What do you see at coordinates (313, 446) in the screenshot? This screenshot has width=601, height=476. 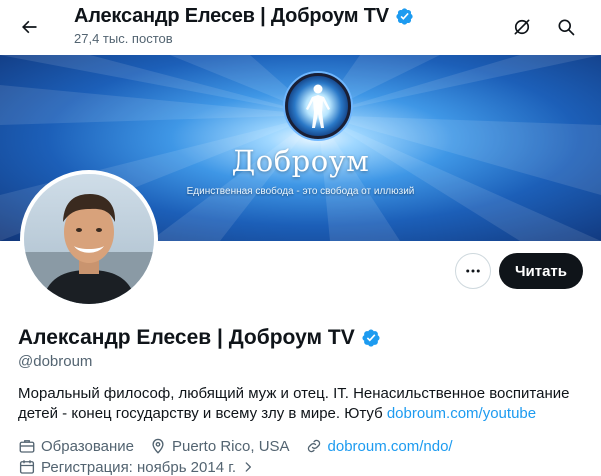 I see `link-icon` at bounding box center [313, 446].